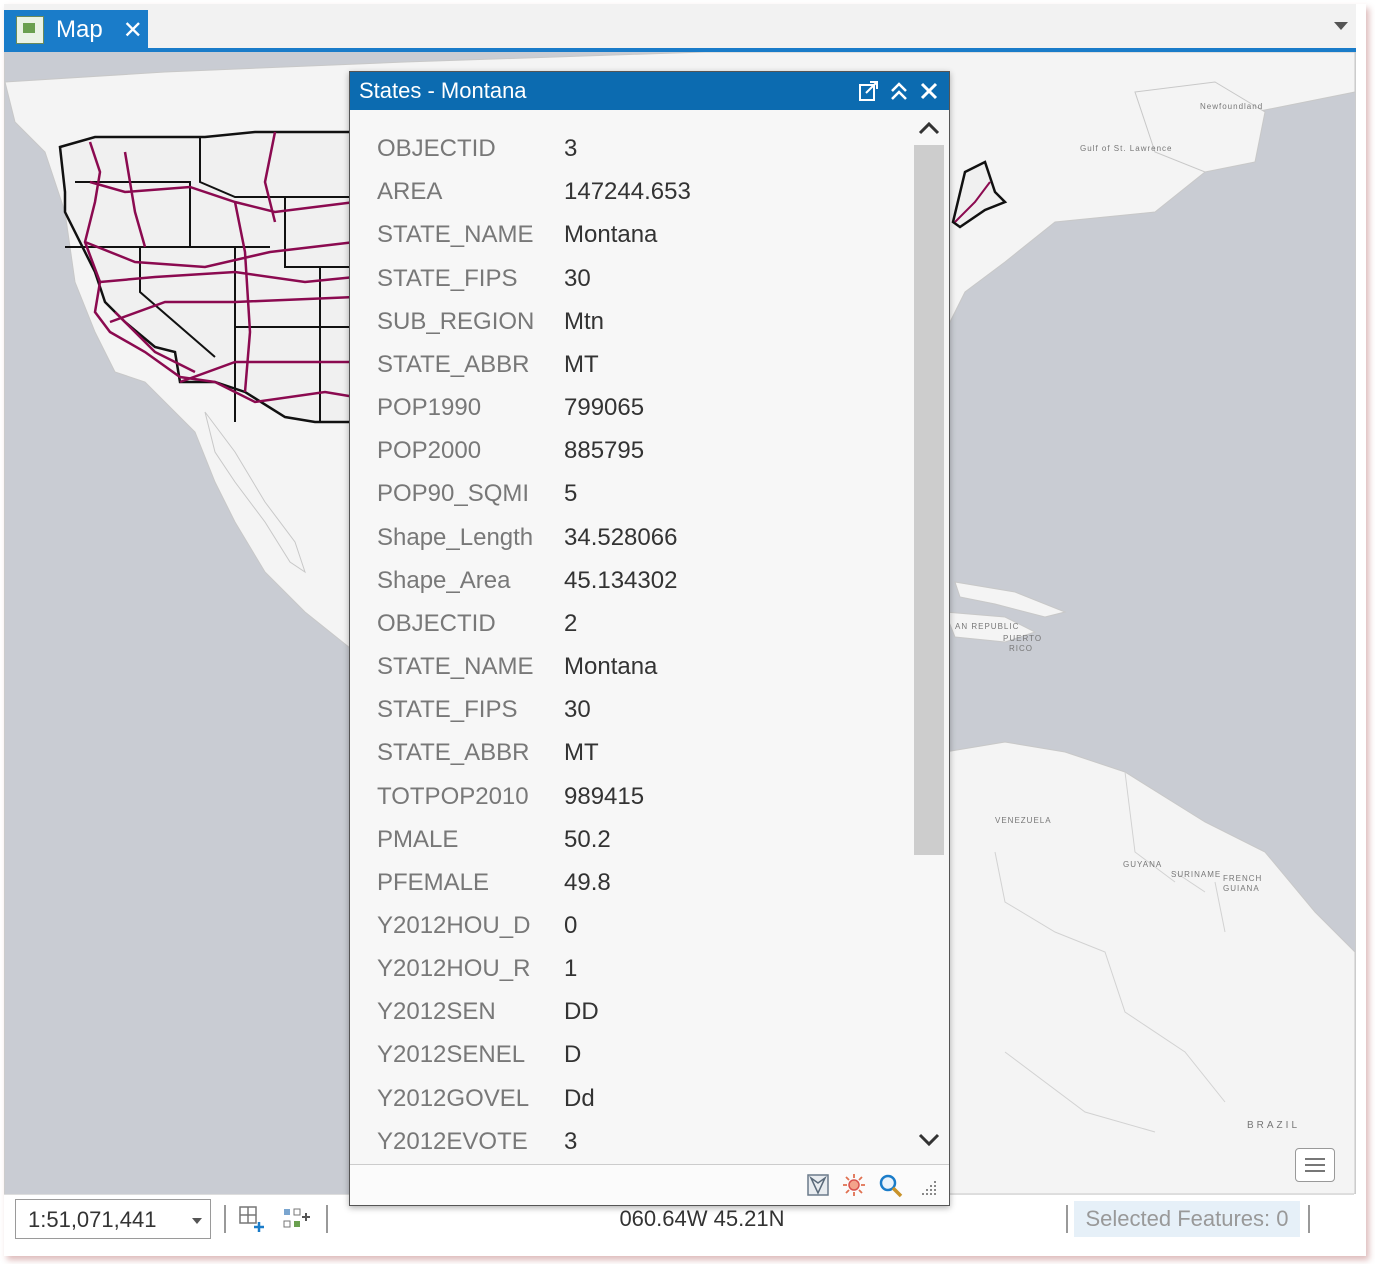  What do you see at coordinates (454, 925) in the screenshot?
I see `field-name: Y2012HOU_D` at bounding box center [454, 925].